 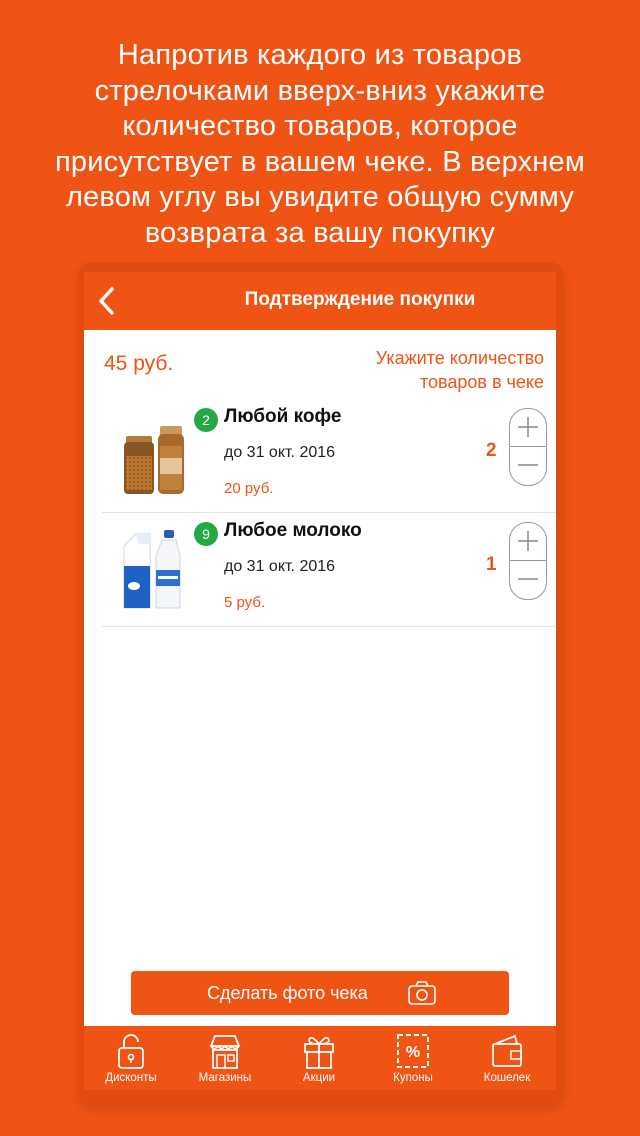 I want to click on coupon-icon: %, so click(x=413, y=1051).